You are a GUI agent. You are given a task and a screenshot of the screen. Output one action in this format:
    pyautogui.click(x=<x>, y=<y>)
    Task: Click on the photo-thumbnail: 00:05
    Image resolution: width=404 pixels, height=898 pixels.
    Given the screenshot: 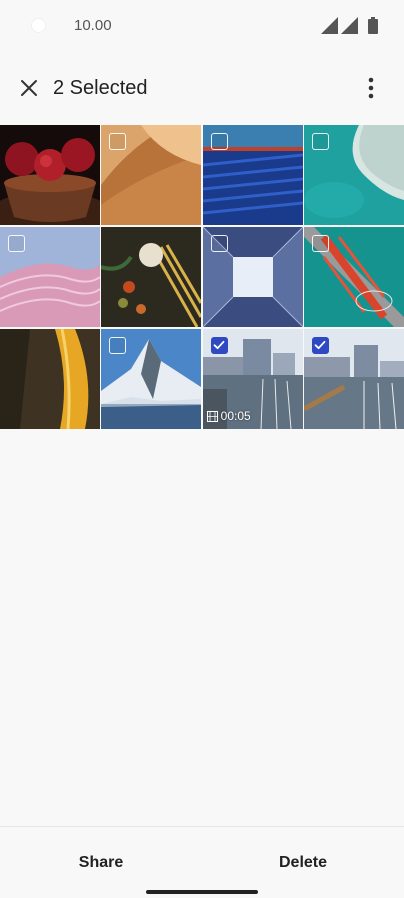 What is the action you would take?
    pyautogui.click(x=252, y=379)
    